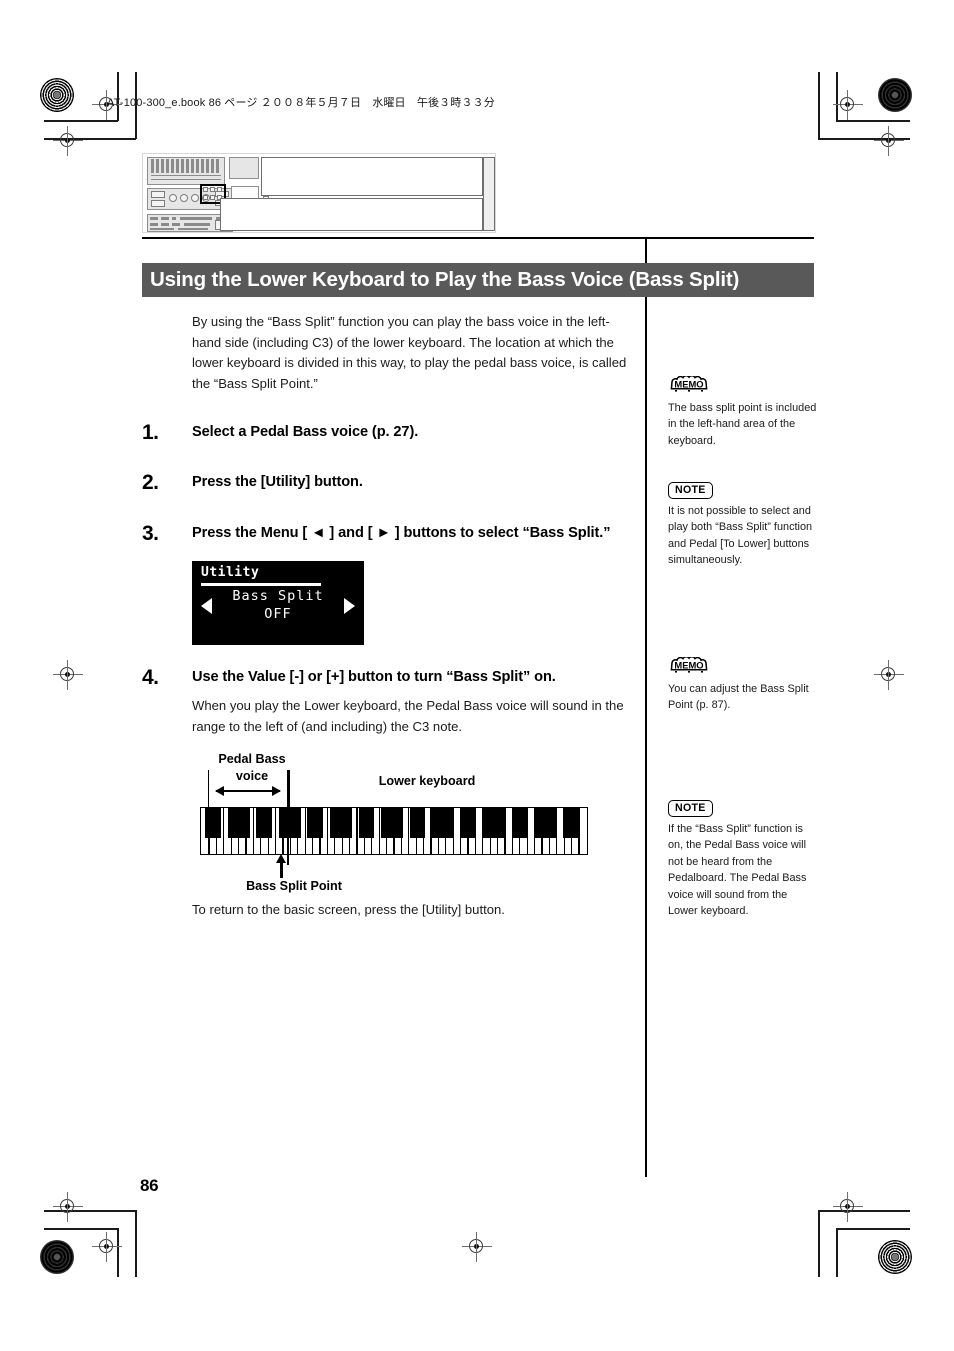 The image size is (954, 1351). I want to click on header-rule, so click(478, 238).